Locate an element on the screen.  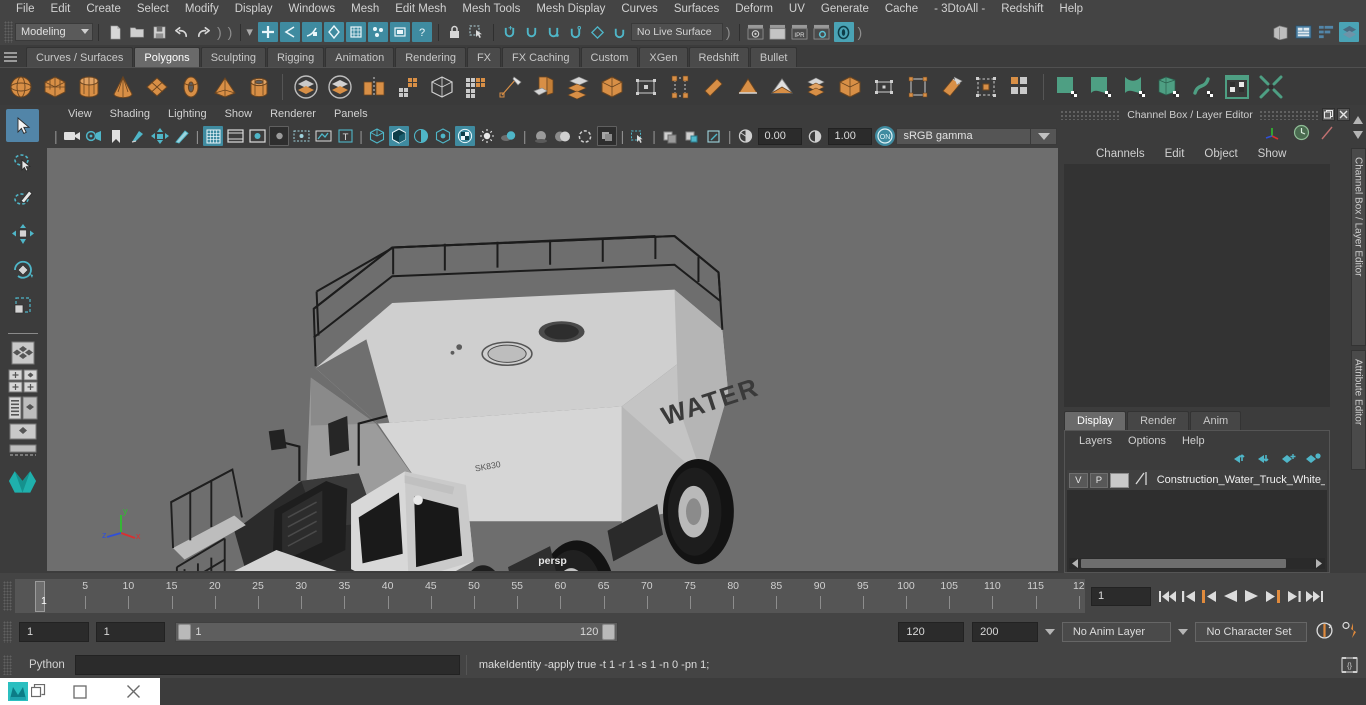
persp-graph-layout is located at coordinates (22, 451).